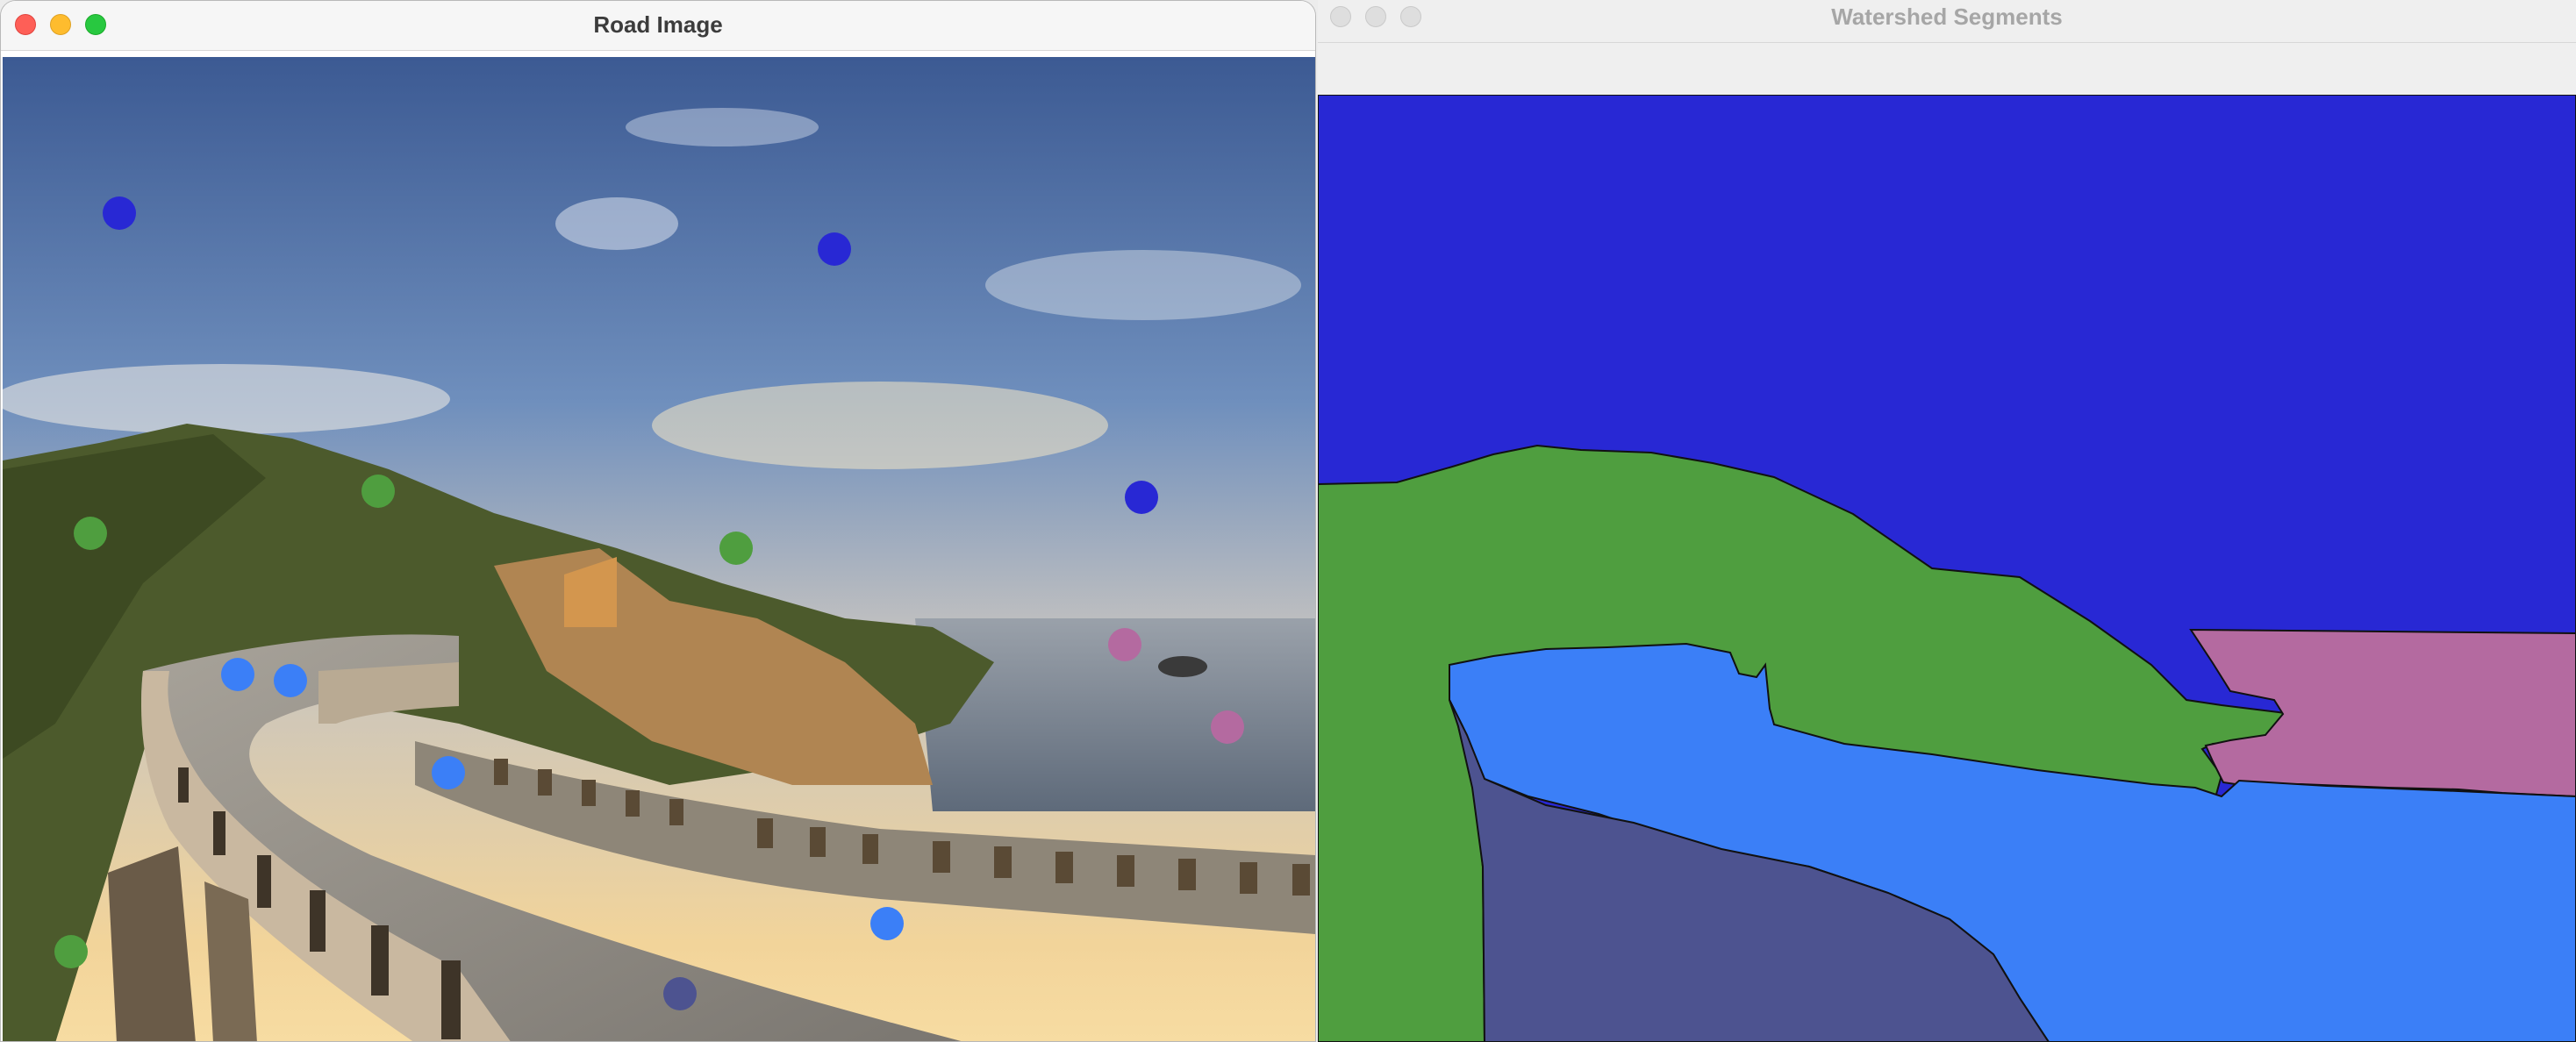 This screenshot has height=1042, width=2576. I want to click on window-title: Watershed Segments, so click(1947, 17).